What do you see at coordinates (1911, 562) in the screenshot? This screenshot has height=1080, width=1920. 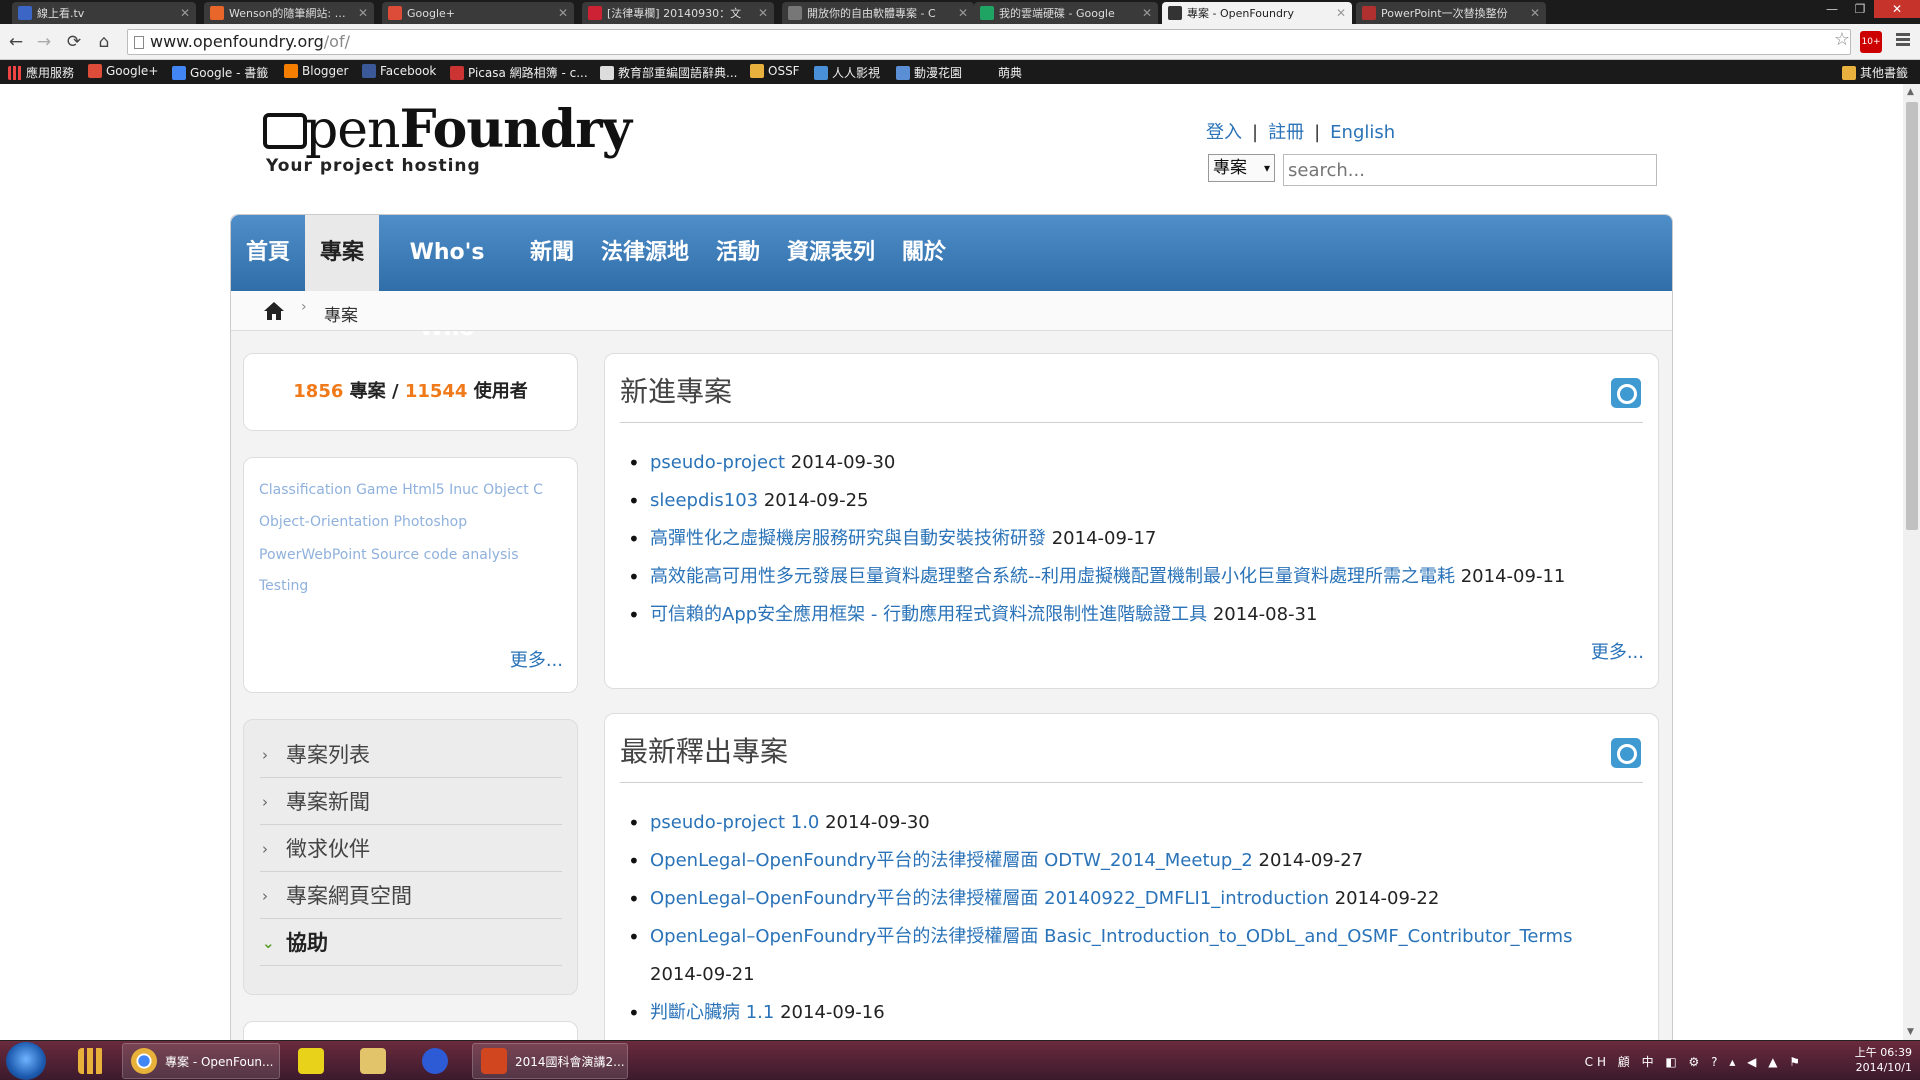 I see `page-scrollbar: ▲ ▼` at bounding box center [1911, 562].